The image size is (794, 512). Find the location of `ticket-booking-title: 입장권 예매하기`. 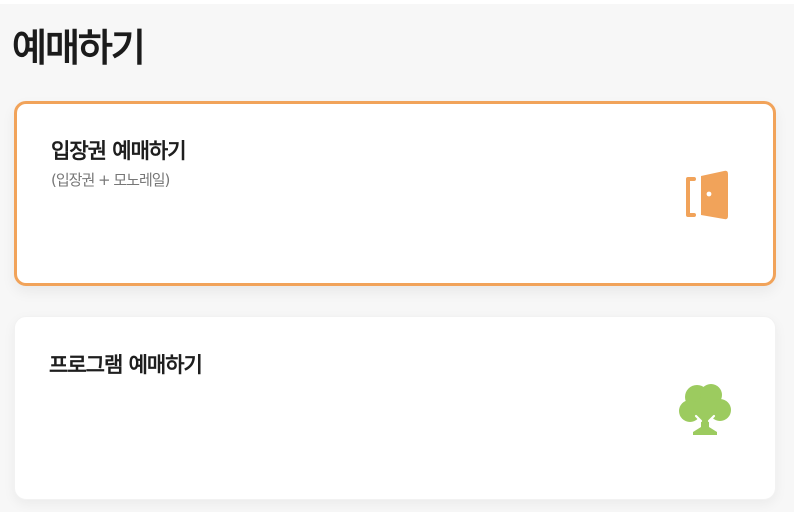

ticket-booking-title: 입장권 예매하기 is located at coordinates (119, 151).